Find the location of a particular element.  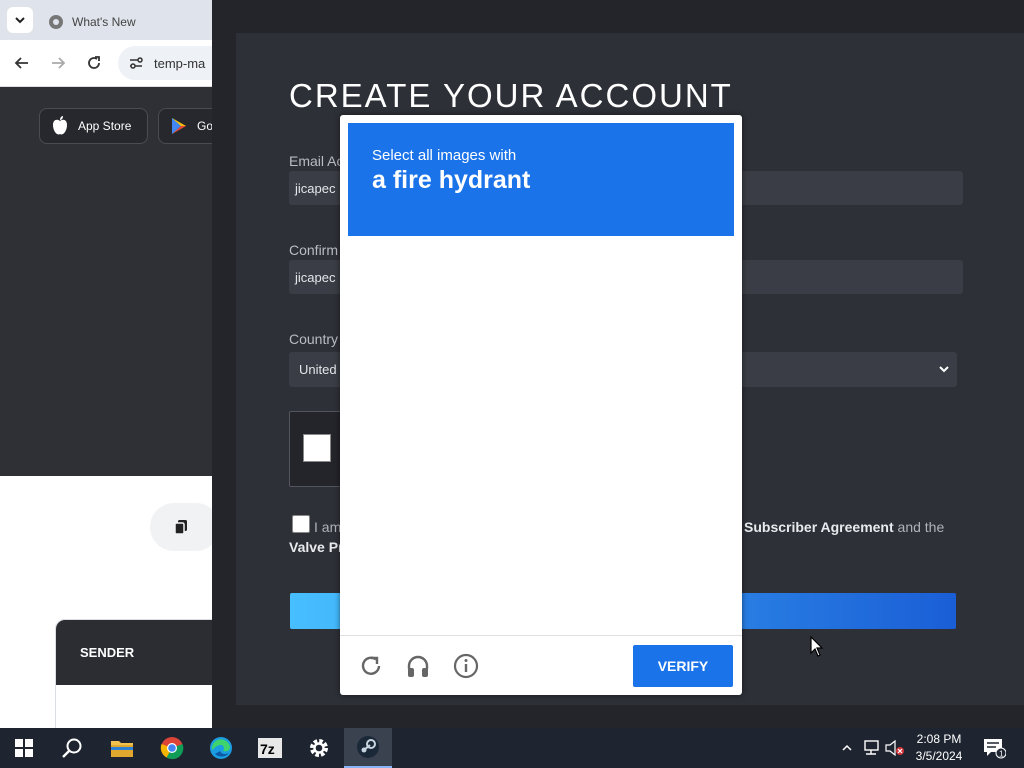

agreement-text: I am is located at coordinates (328, 527).